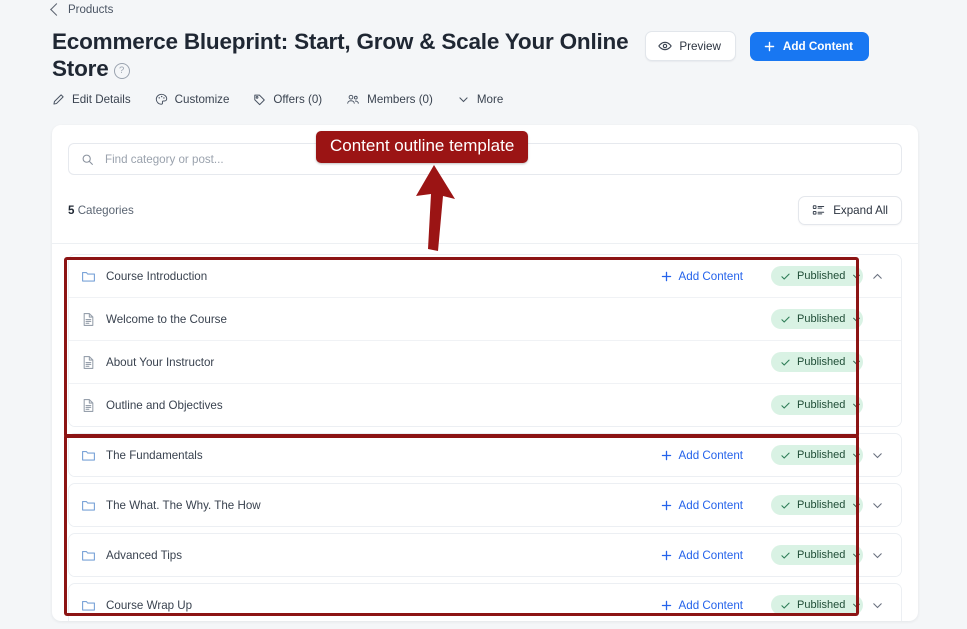 This screenshot has width=967, height=629. Describe the element at coordinates (192, 99) in the screenshot. I see `tab-customize: Customize` at that location.